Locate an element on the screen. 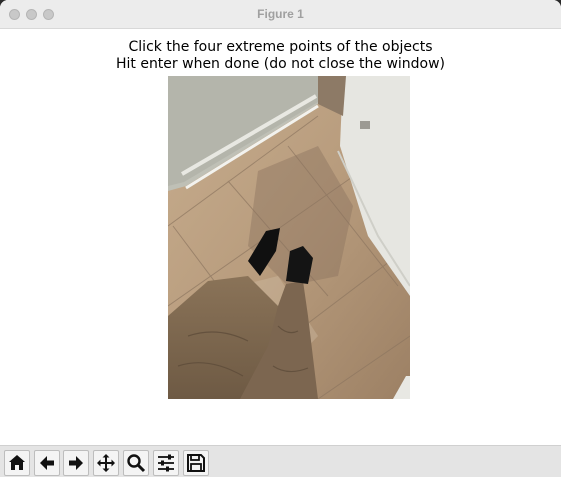 The width and height of the screenshot is (561, 477). save-button is located at coordinates (196, 463).